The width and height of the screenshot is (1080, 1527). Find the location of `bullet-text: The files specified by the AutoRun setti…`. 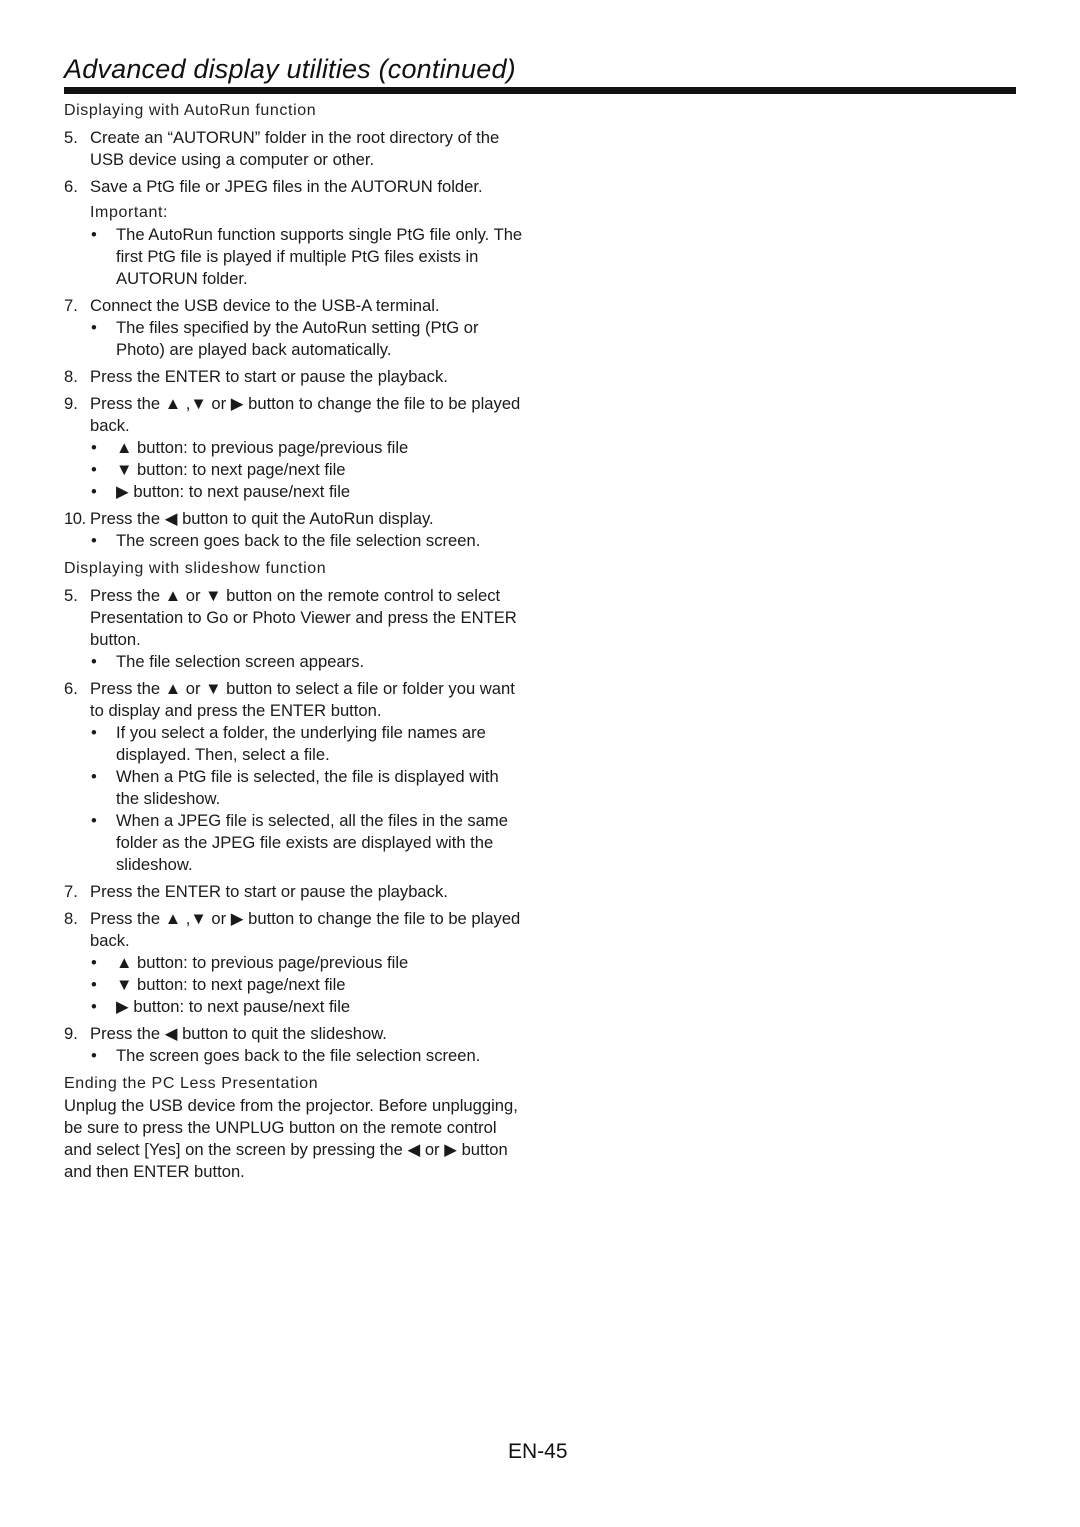

bullet-text: The files specified by the AutoRun setti… is located at coordinates (297, 338).